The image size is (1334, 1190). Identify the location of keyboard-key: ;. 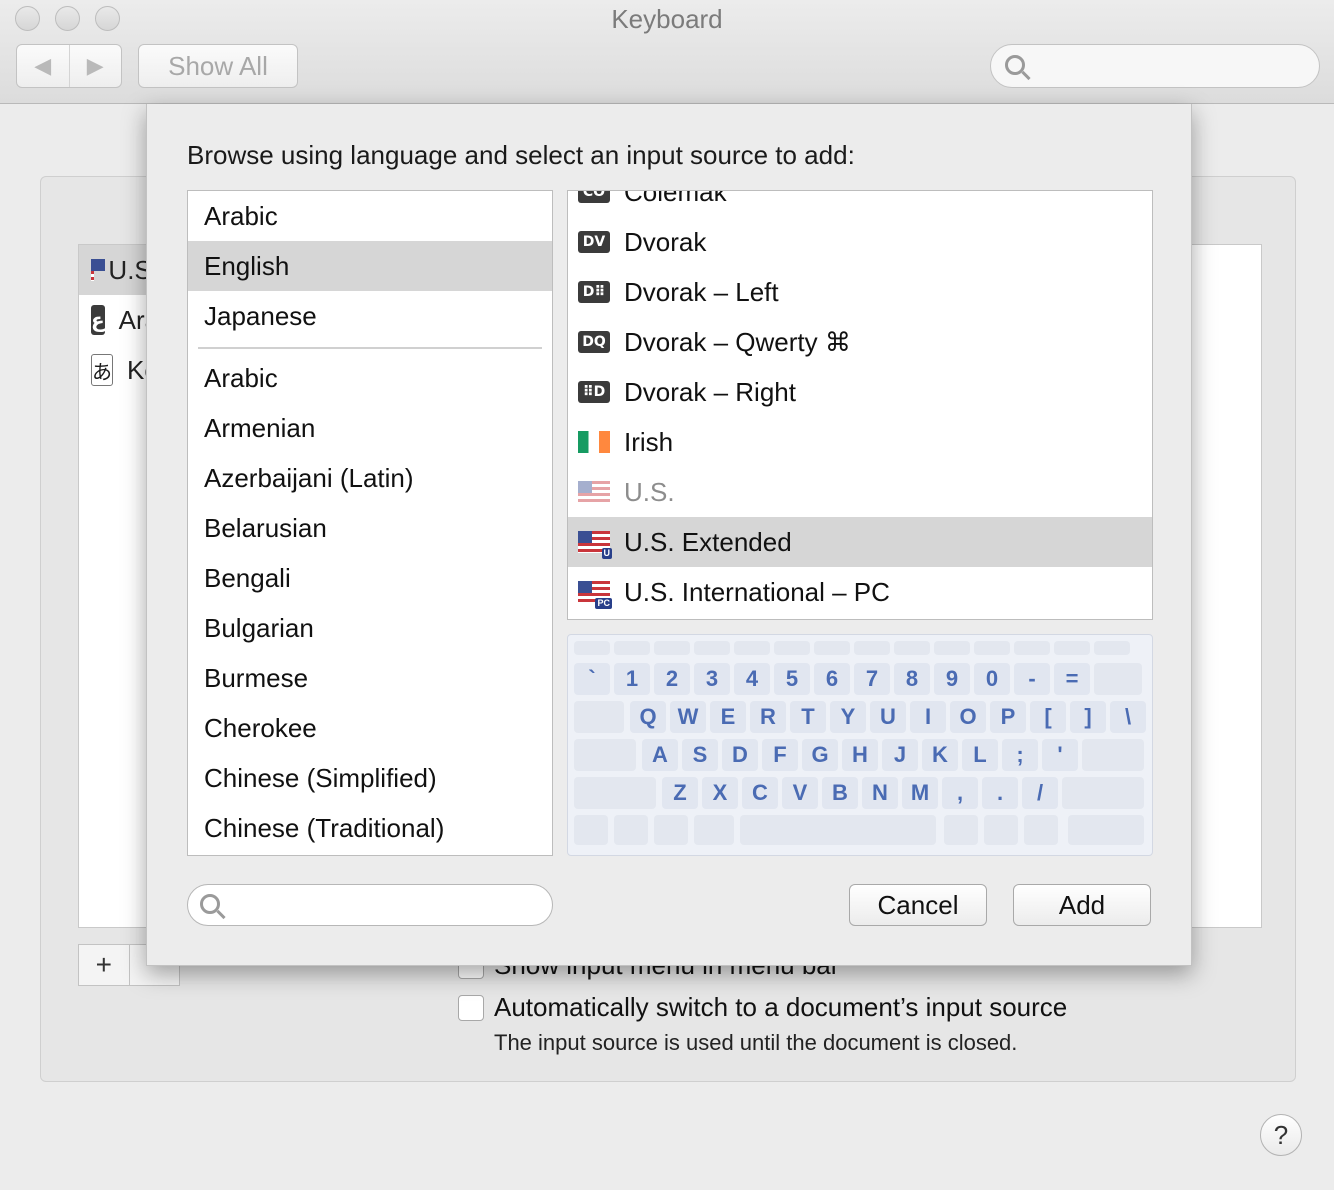
(1020, 755).